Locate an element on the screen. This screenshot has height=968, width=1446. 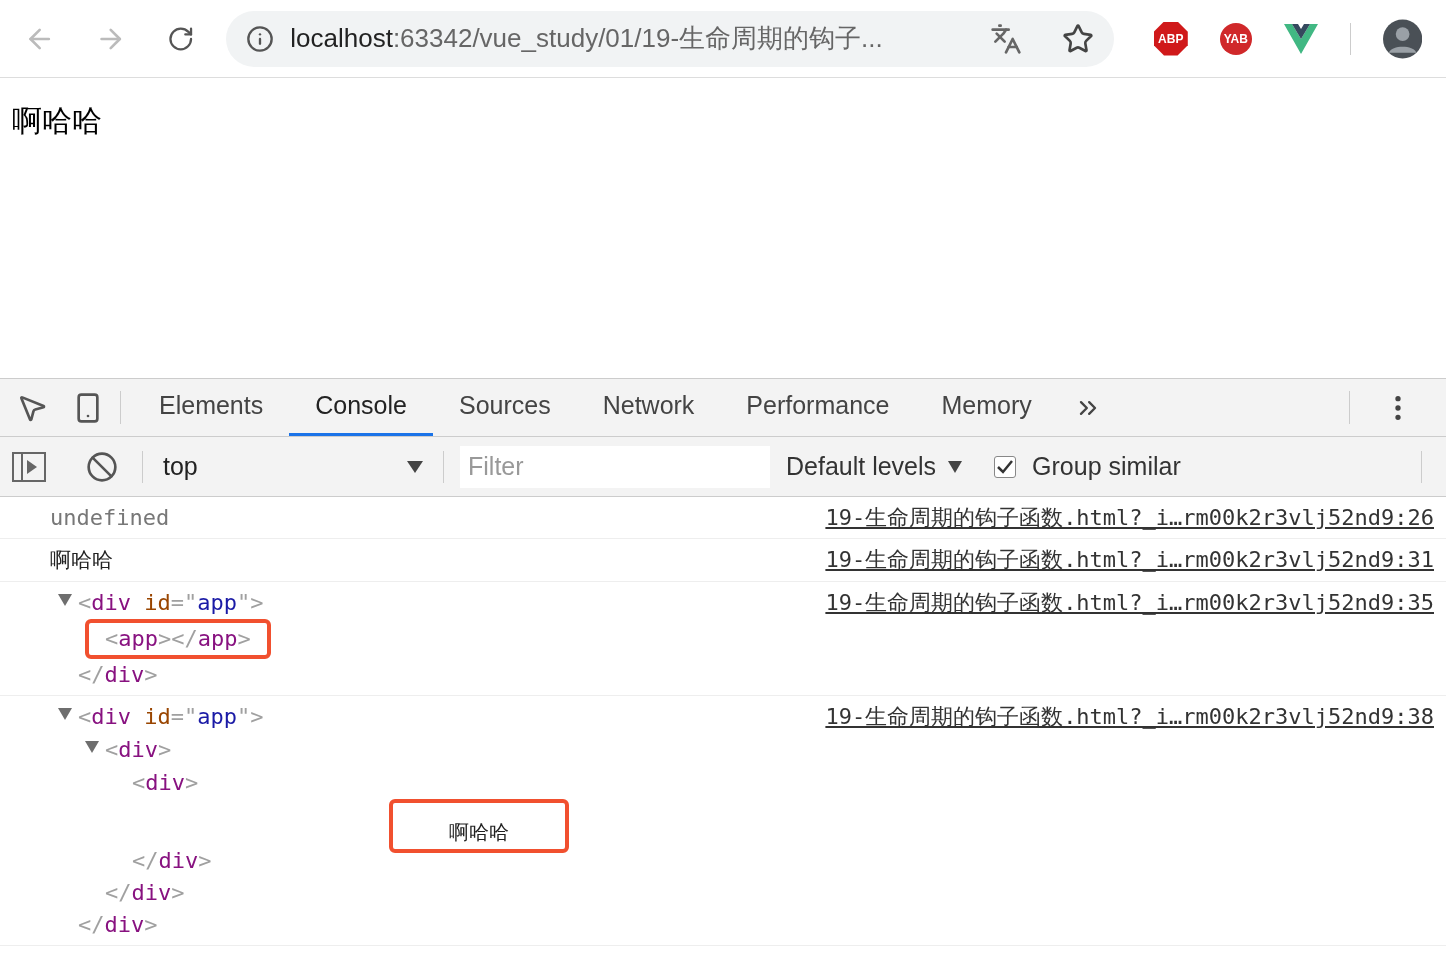
devtools-tab: Sources is located at coordinates (504, 407).